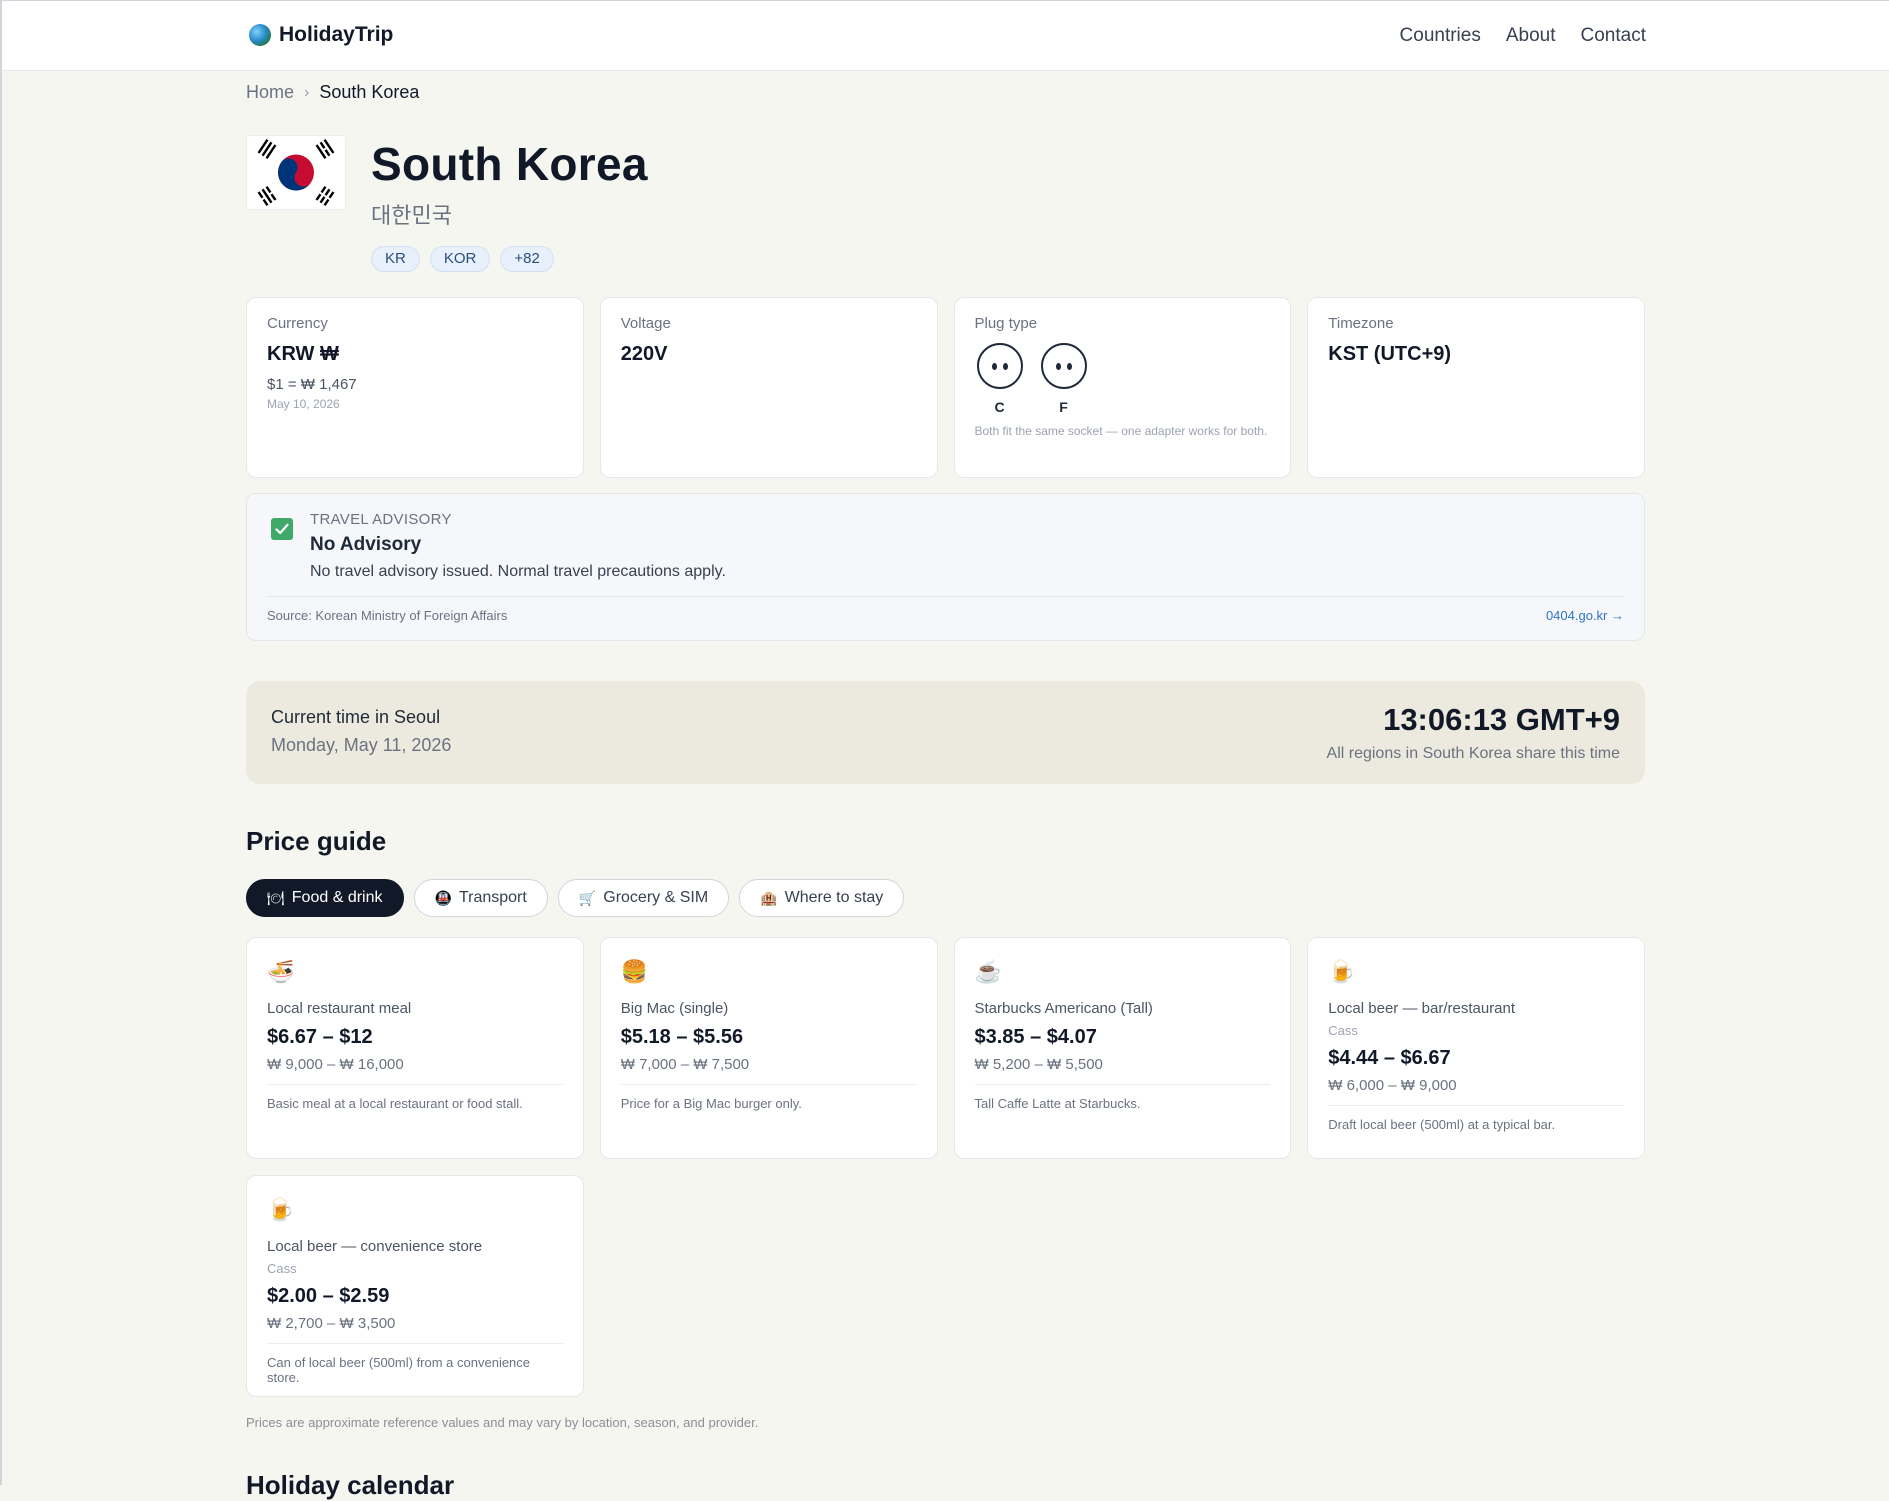 The image size is (1889, 1501). Describe the element at coordinates (944, 35) in the screenshot. I see `top-navbar: HolidayTrip Countries About Contact` at that location.